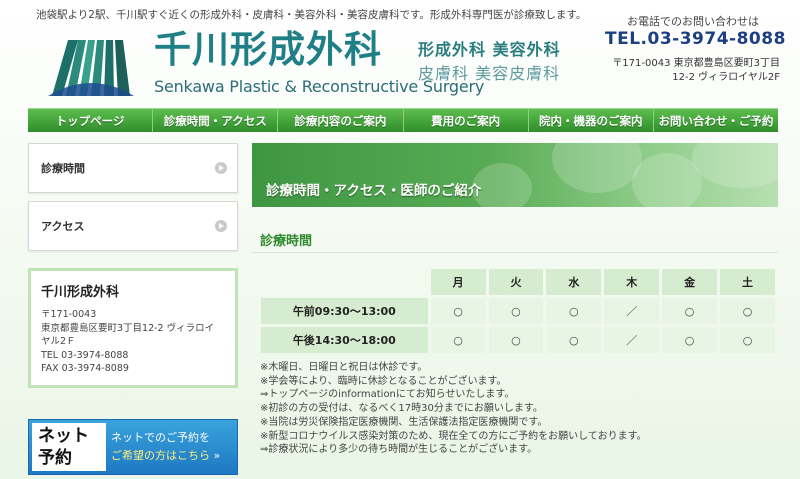  What do you see at coordinates (63, 226) in the screenshot?
I see `sidebar-item-label: アクセス` at bounding box center [63, 226].